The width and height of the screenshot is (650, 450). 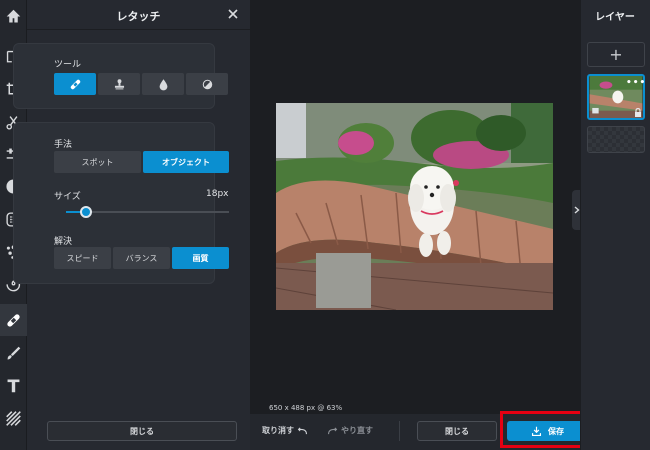 What do you see at coordinates (141, 84) in the screenshot?
I see `tool-selector` at bounding box center [141, 84].